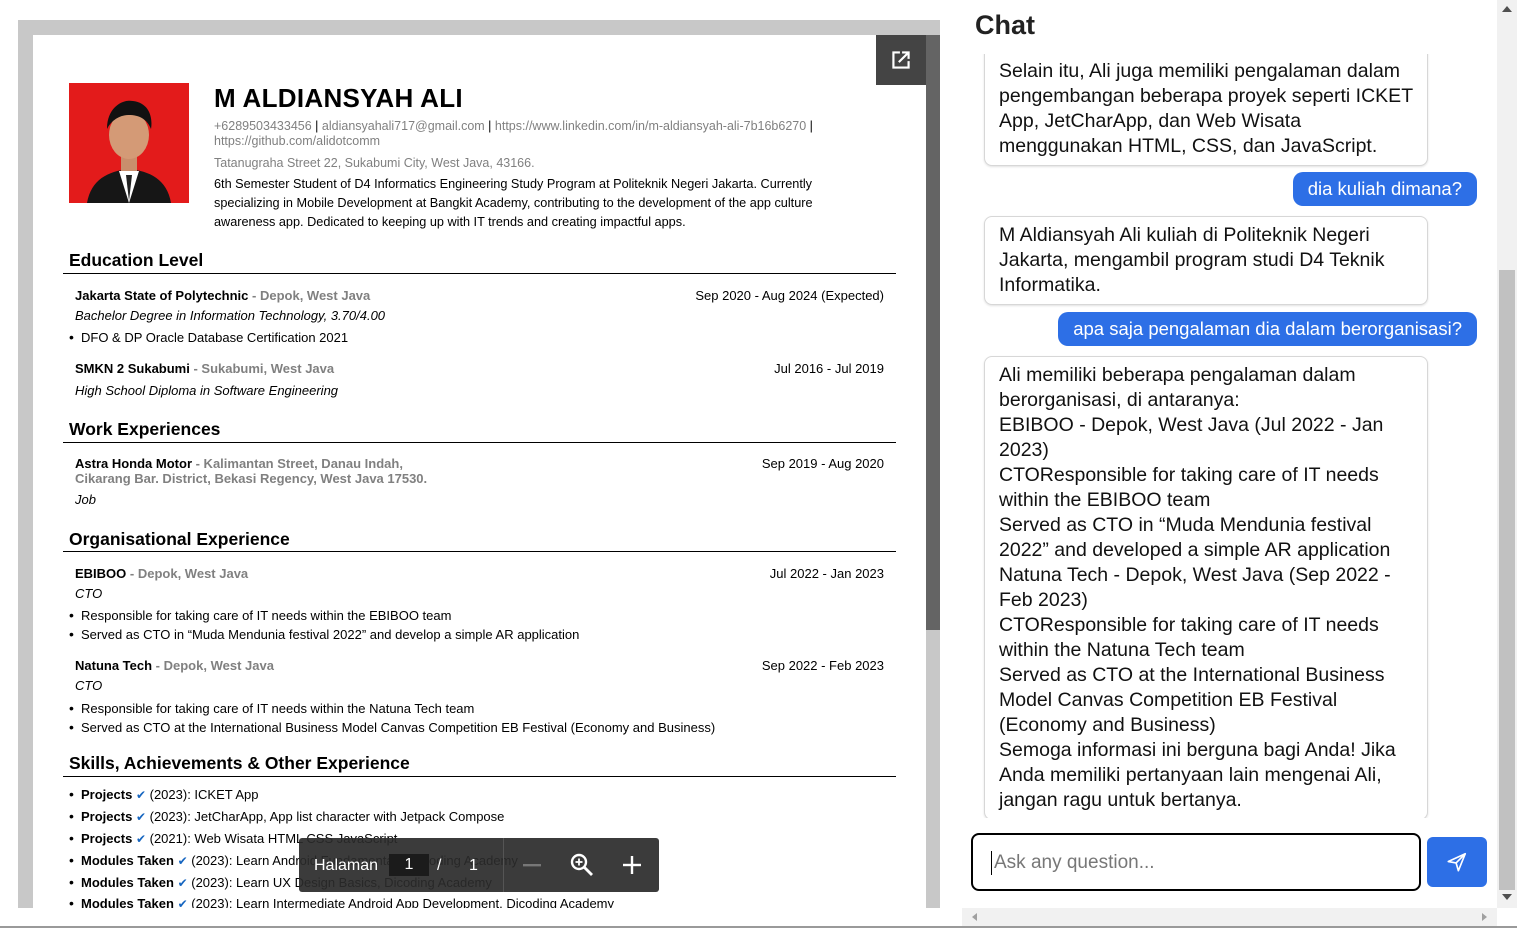  Describe the element at coordinates (25, 464) in the screenshot. I see `viewer-left-border` at that location.